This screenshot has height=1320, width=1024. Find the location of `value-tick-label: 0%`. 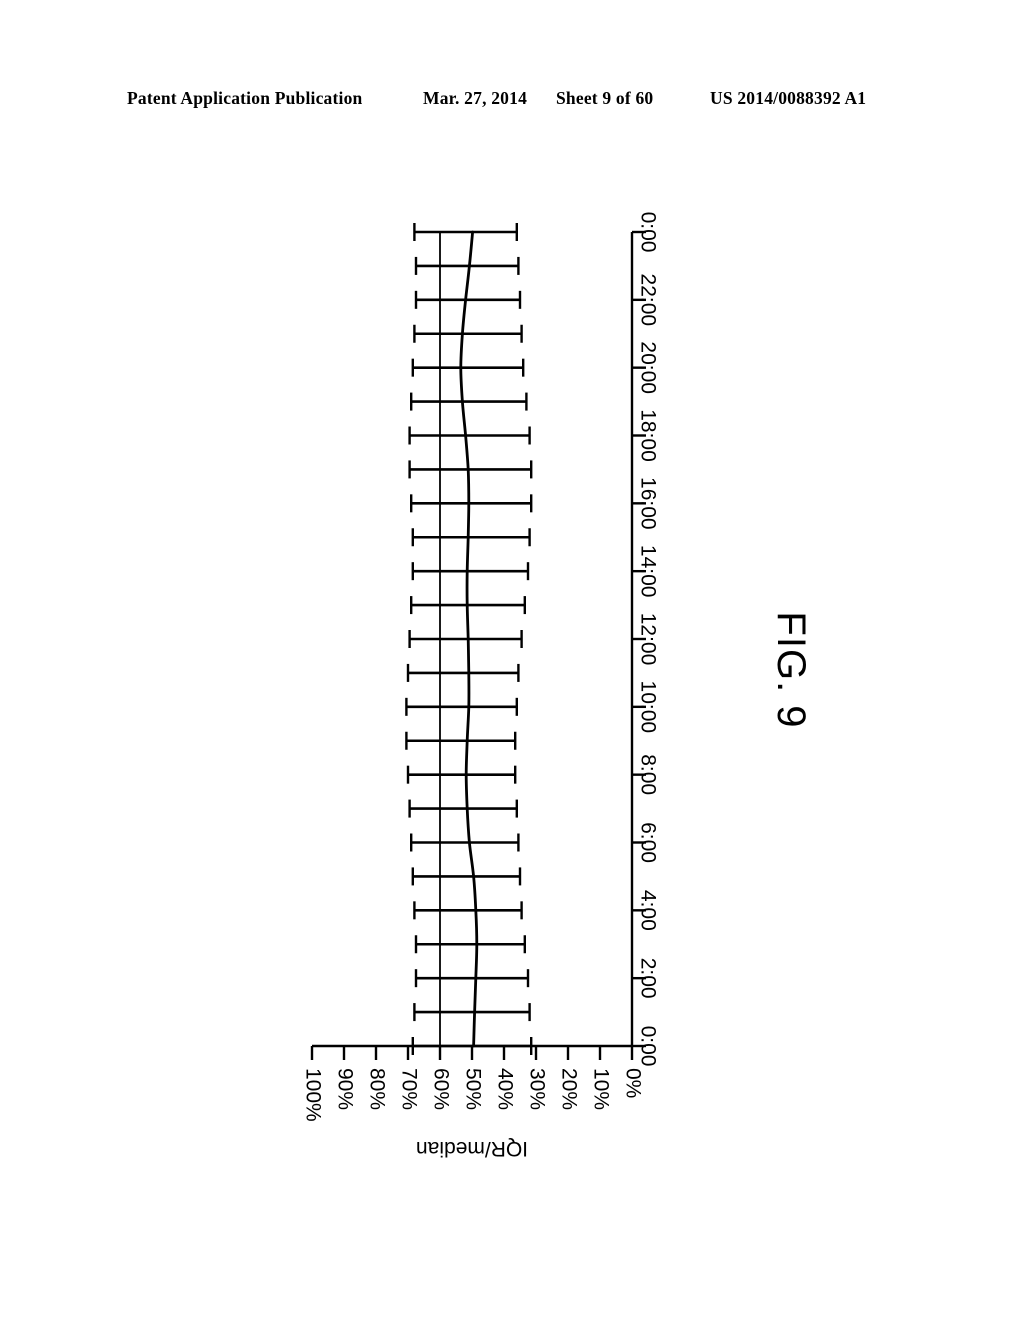

value-tick-label: 0% is located at coordinates (632, 1083).